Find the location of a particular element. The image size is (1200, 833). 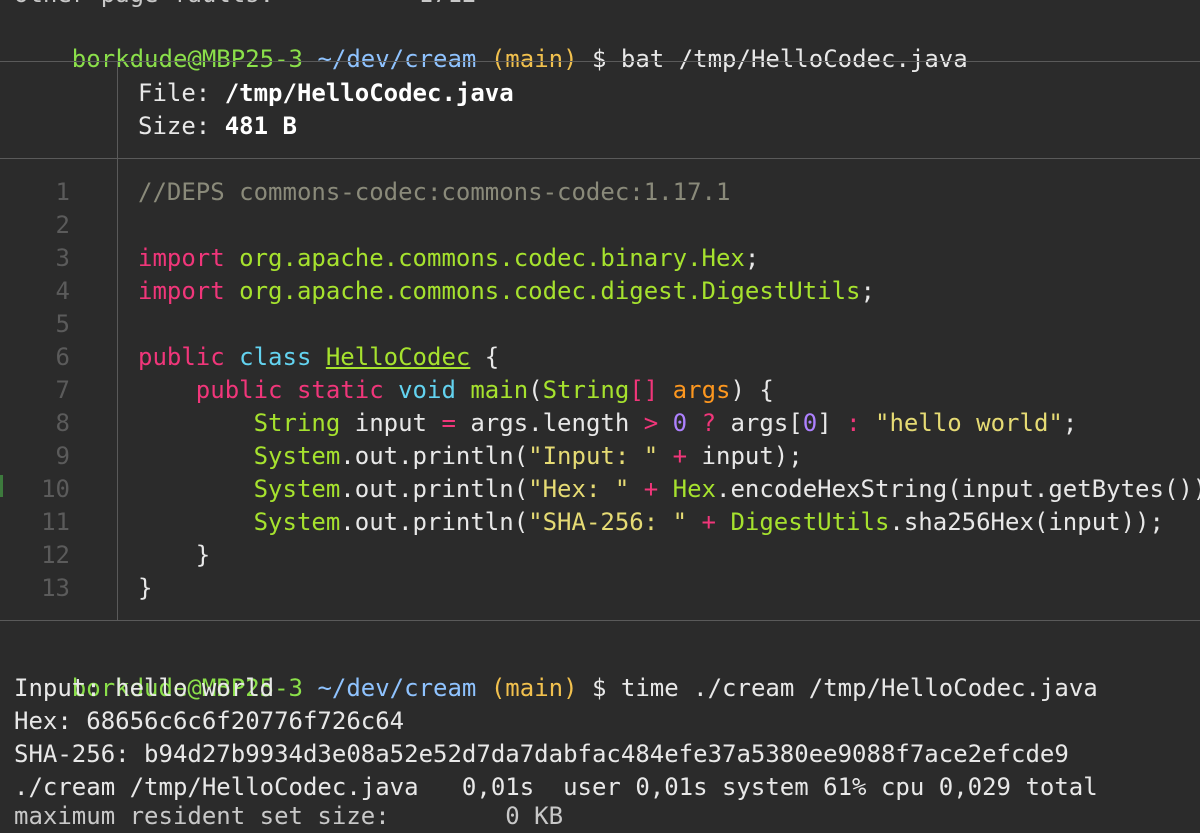

line-number: 11 is located at coordinates (55, 522).